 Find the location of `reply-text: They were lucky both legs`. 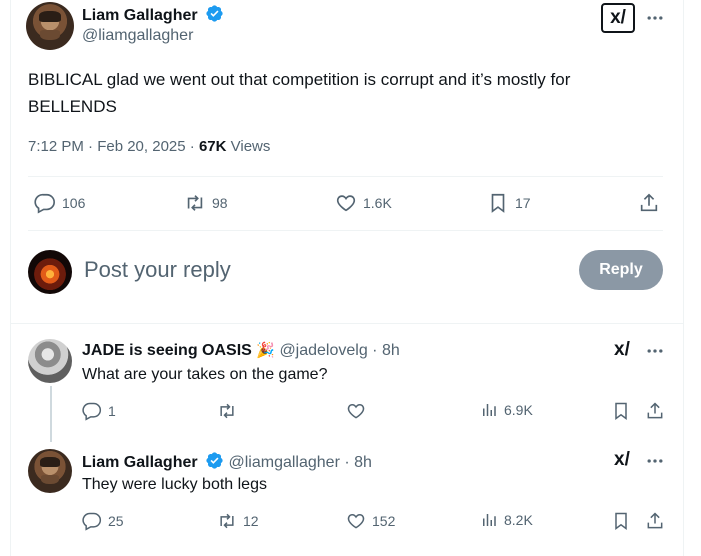

reply-text: They were lucky both legs is located at coordinates (174, 484).